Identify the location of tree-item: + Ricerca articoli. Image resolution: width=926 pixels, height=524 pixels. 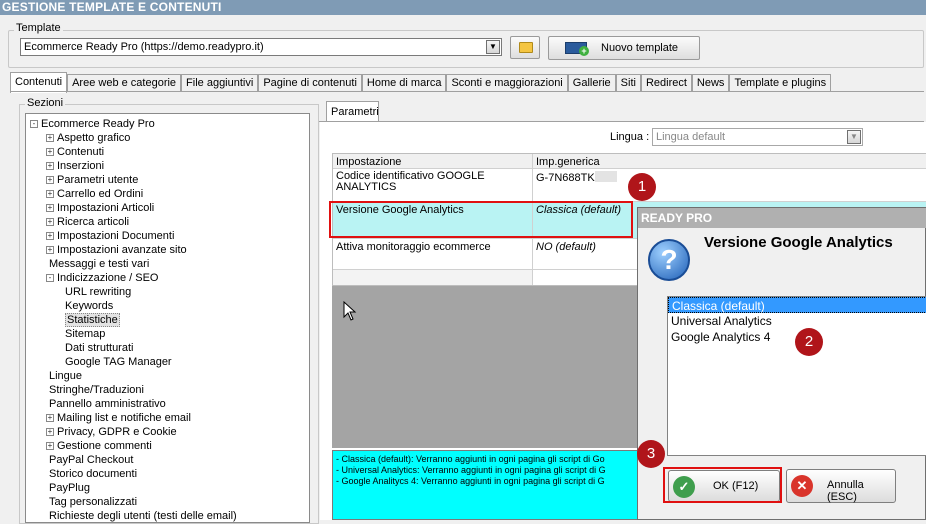
(87, 222).